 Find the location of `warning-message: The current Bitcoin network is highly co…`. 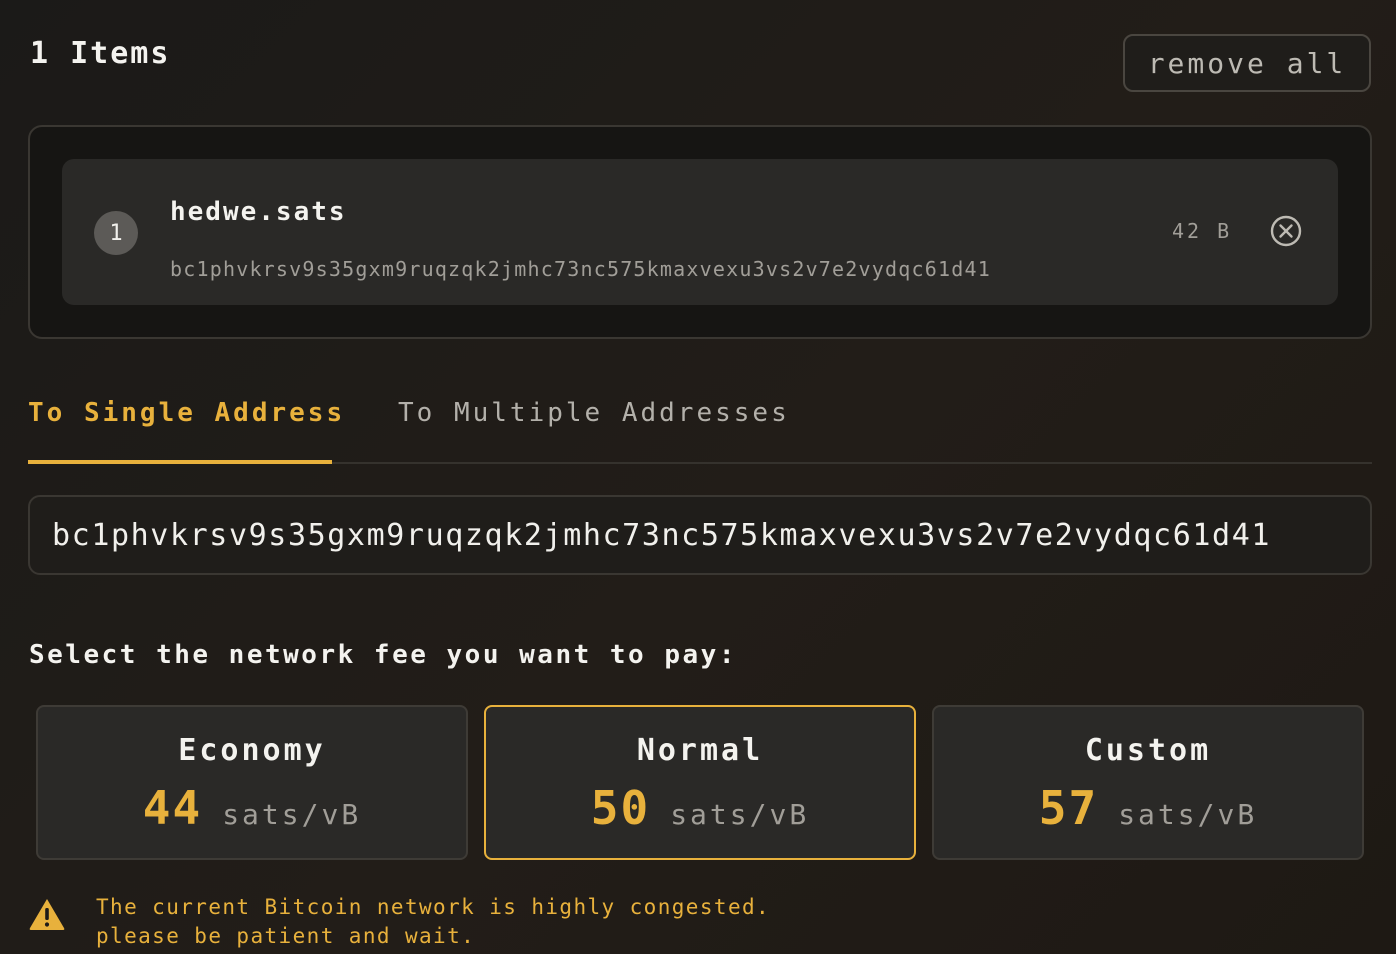

warning-message: The current Bitcoin network is highly co… is located at coordinates (433, 922).